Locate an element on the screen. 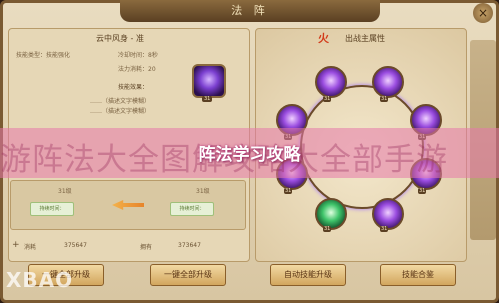 This screenshot has height=303, width=499. current-duration: 持续时间： is located at coordinates (52, 209).